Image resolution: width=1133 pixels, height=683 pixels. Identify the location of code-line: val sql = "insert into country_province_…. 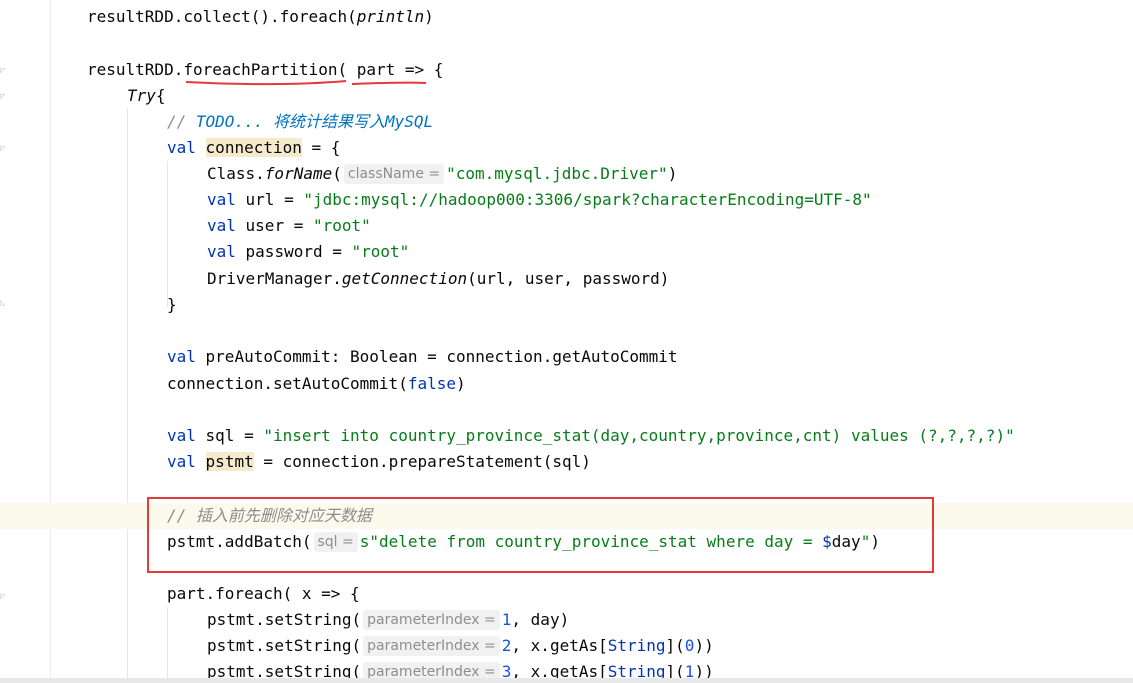
(591, 436).